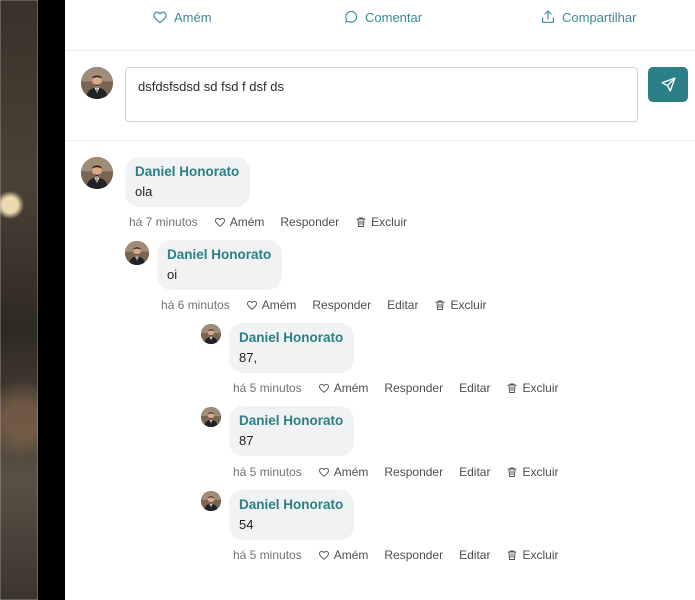 The image size is (695, 600). What do you see at coordinates (381, 94) in the screenshot?
I see `comment-input: dsfdsfsdsd sd fsd f dsf ds` at bounding box center [381, 94].